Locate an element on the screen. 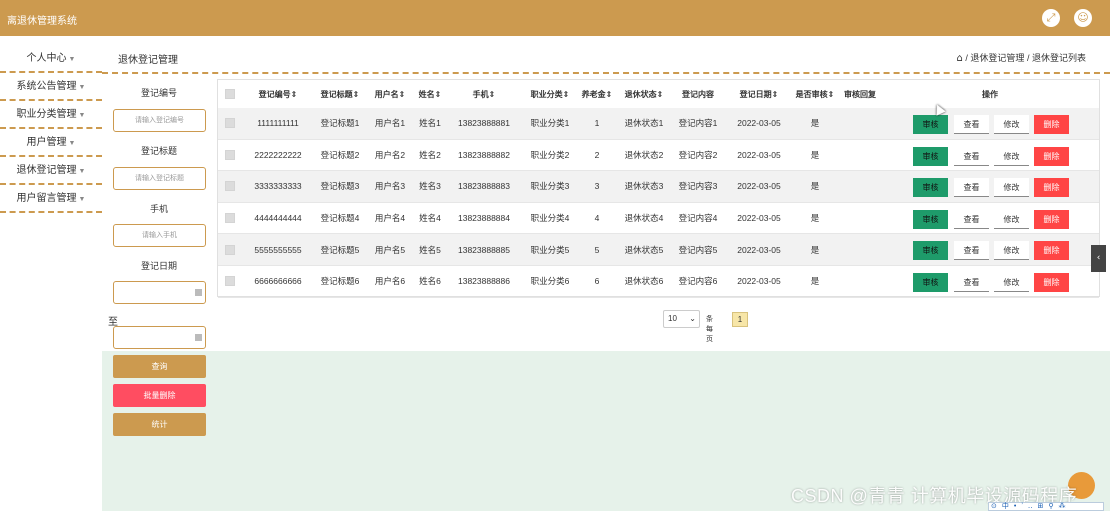  phone-label: 手机 is located at coordinates (158, 209).